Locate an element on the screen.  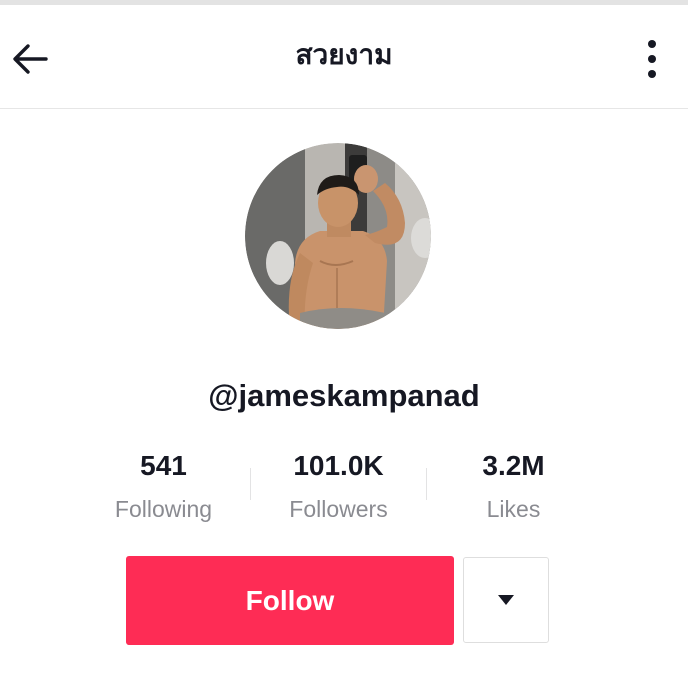
vertical-dots-icon is located at coordinates (652, 59).